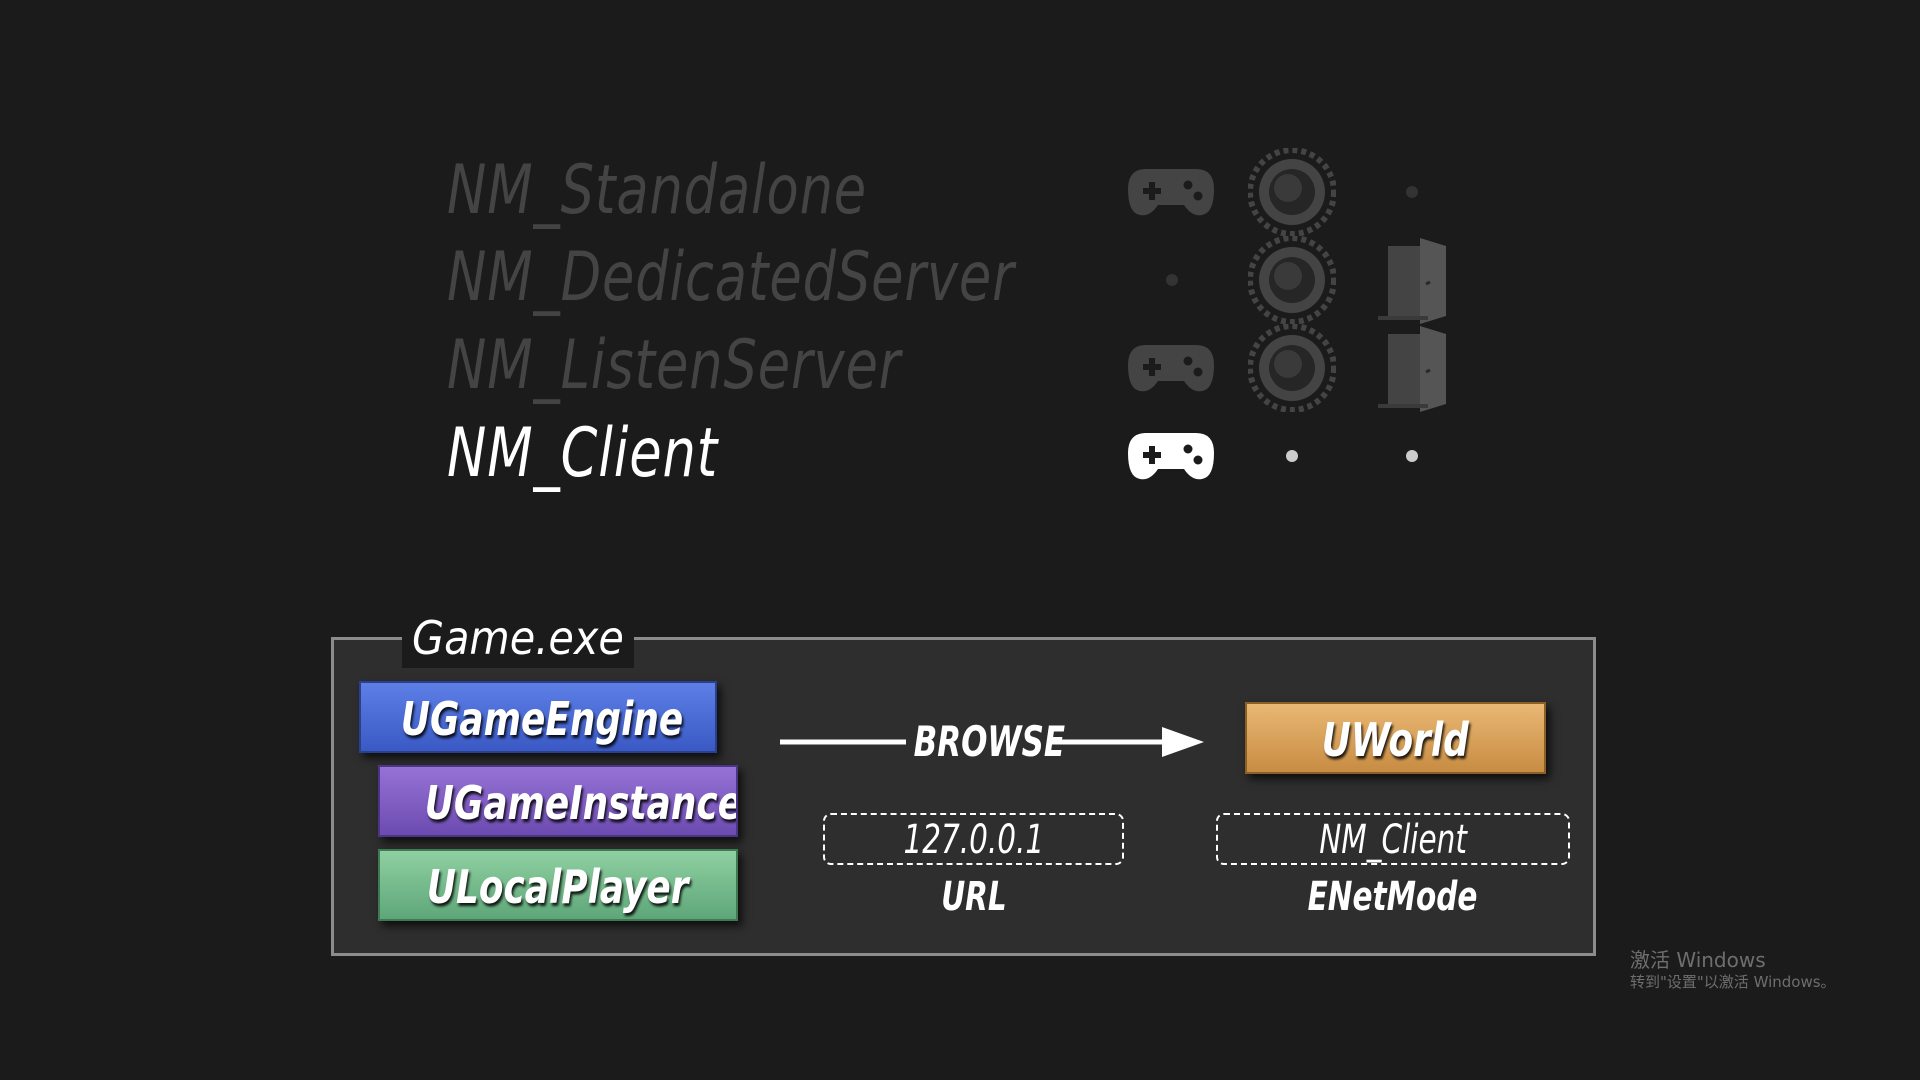 The image size is (1920, 1080). Describe the element at coordinates (1698, 960) in the screenshot. I see `activation-watermark-title: 激活 Windows` at that location.